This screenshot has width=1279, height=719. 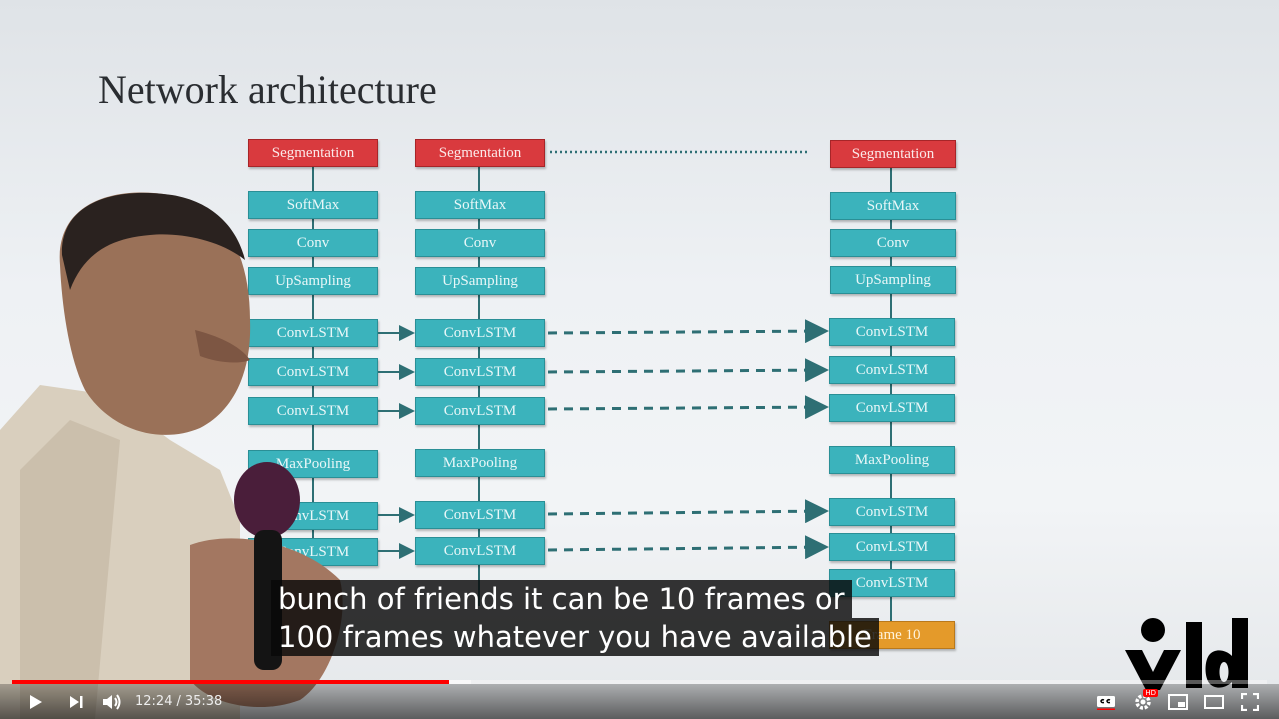 I want to click on player-controls: 12:24 / 35:38 HD, so click(x=639, y=701).